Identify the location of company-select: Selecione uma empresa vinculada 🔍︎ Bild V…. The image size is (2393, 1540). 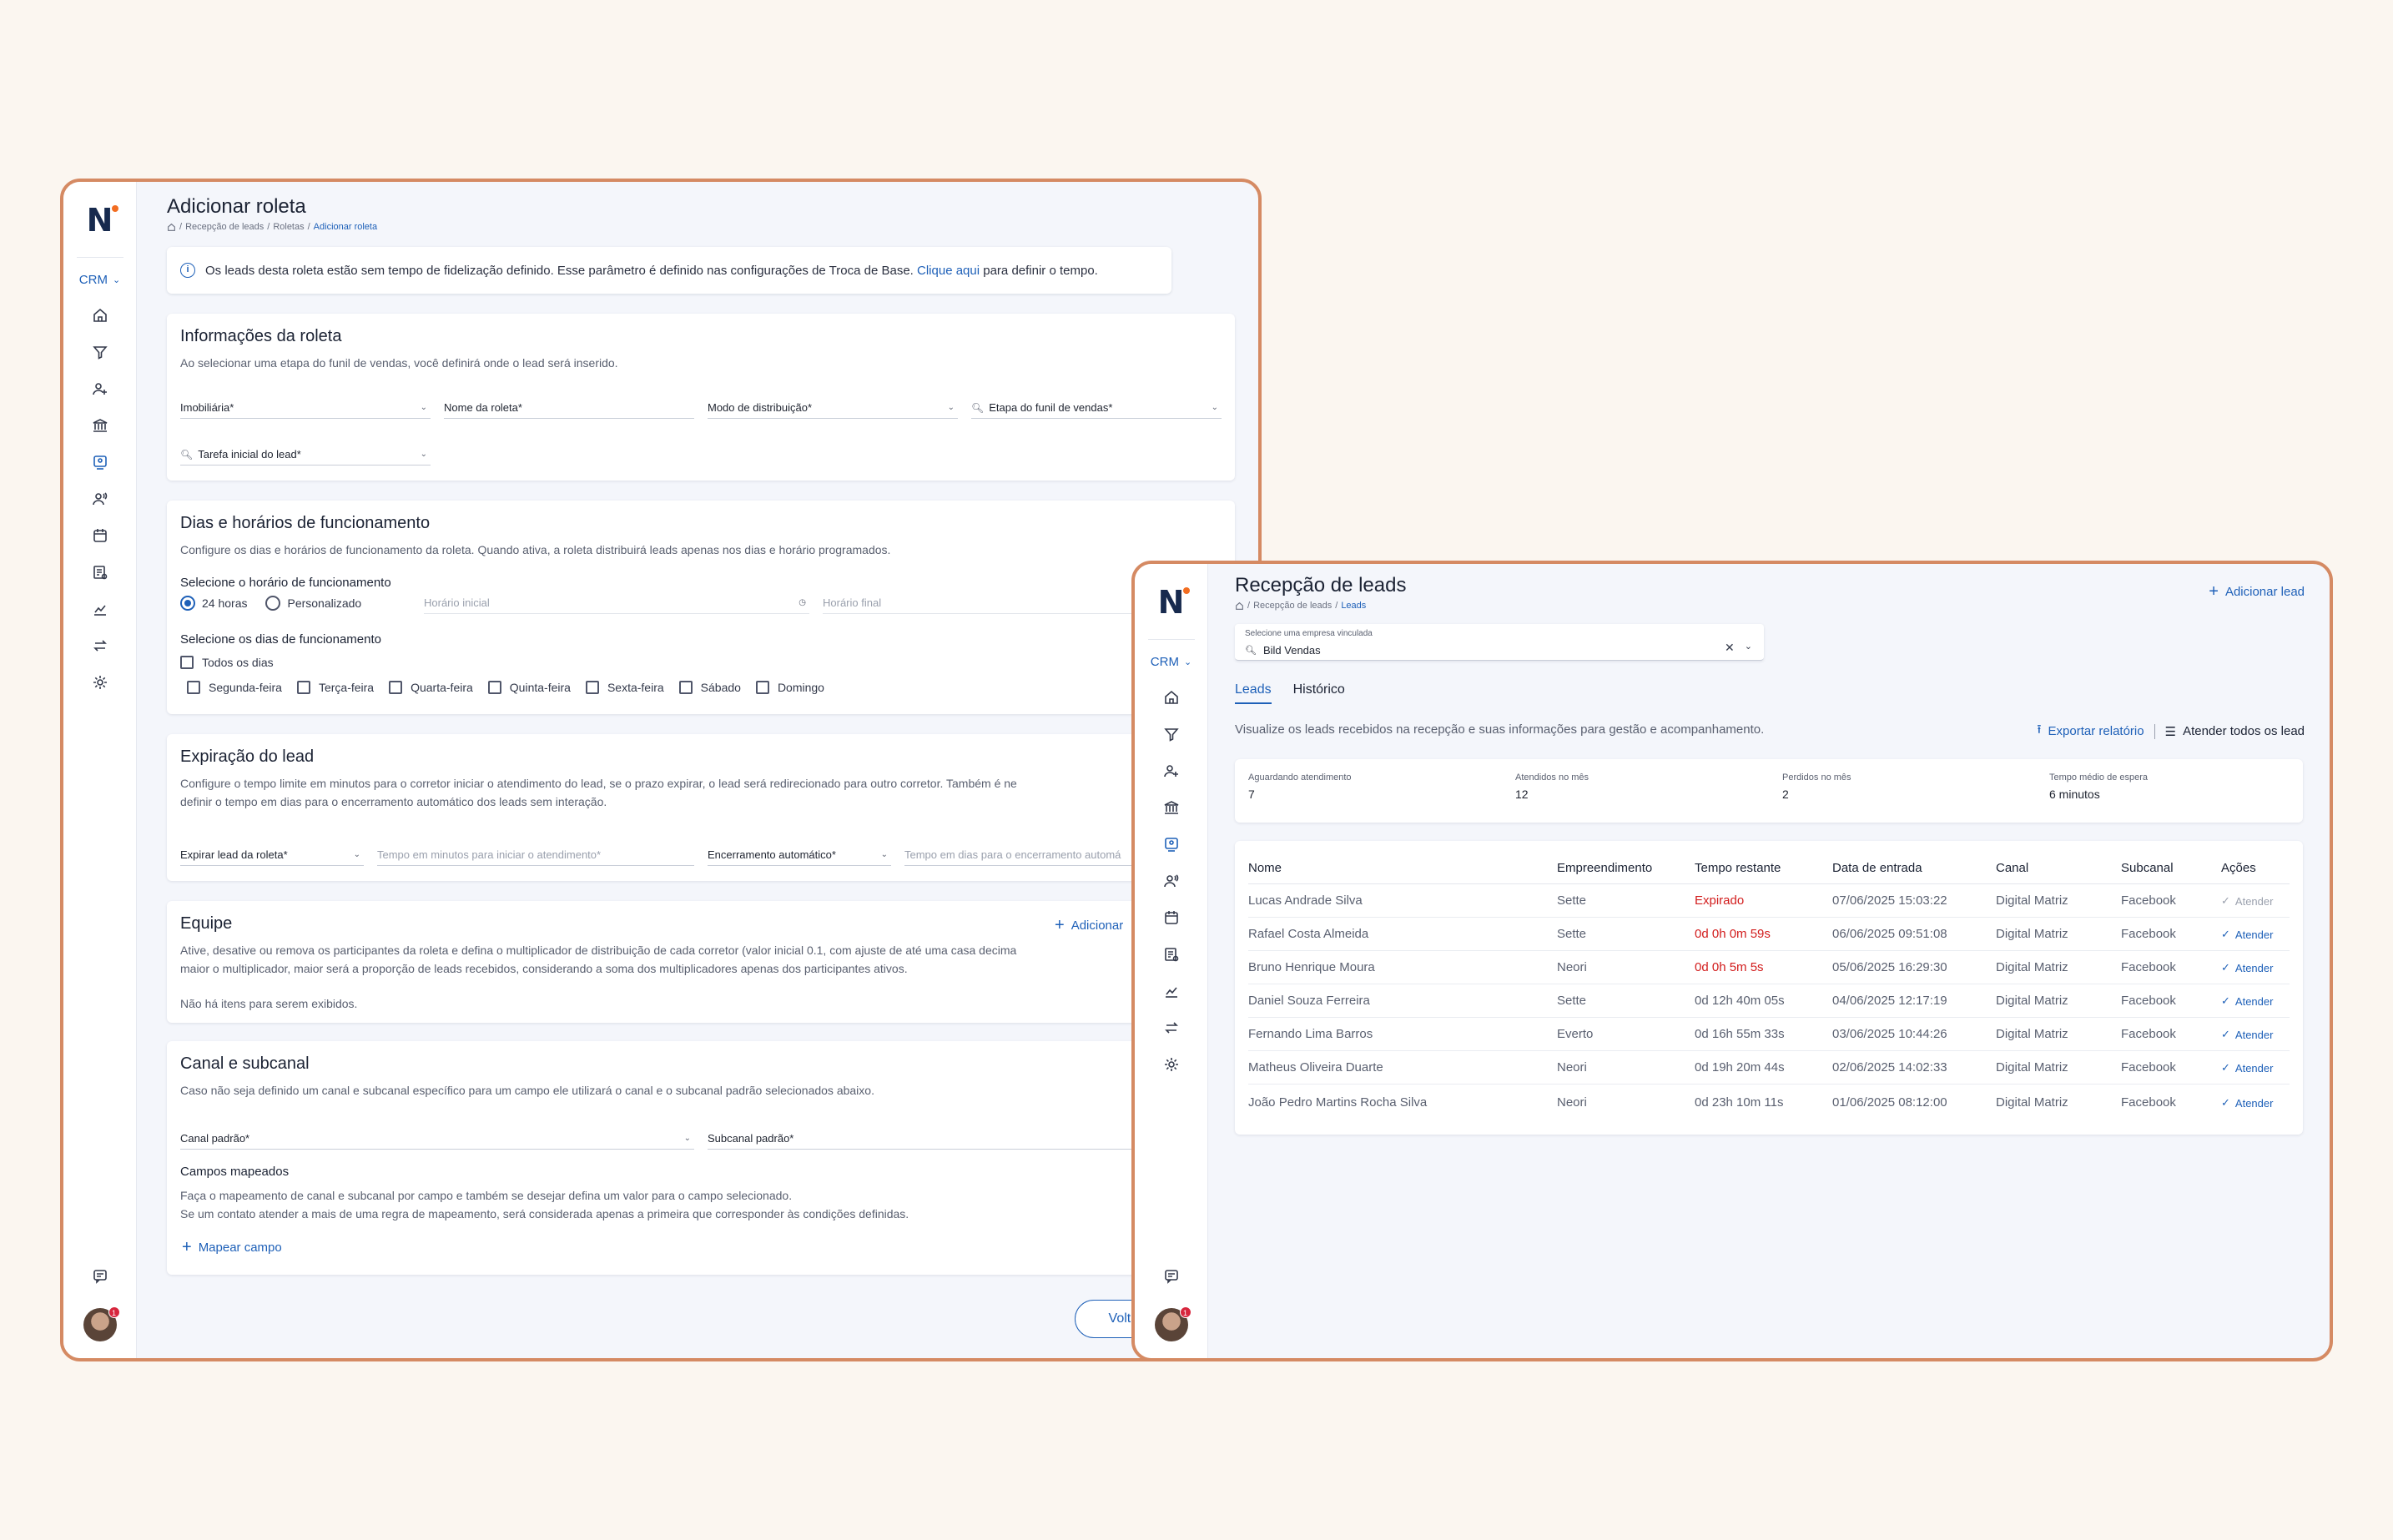
(1499, 642).